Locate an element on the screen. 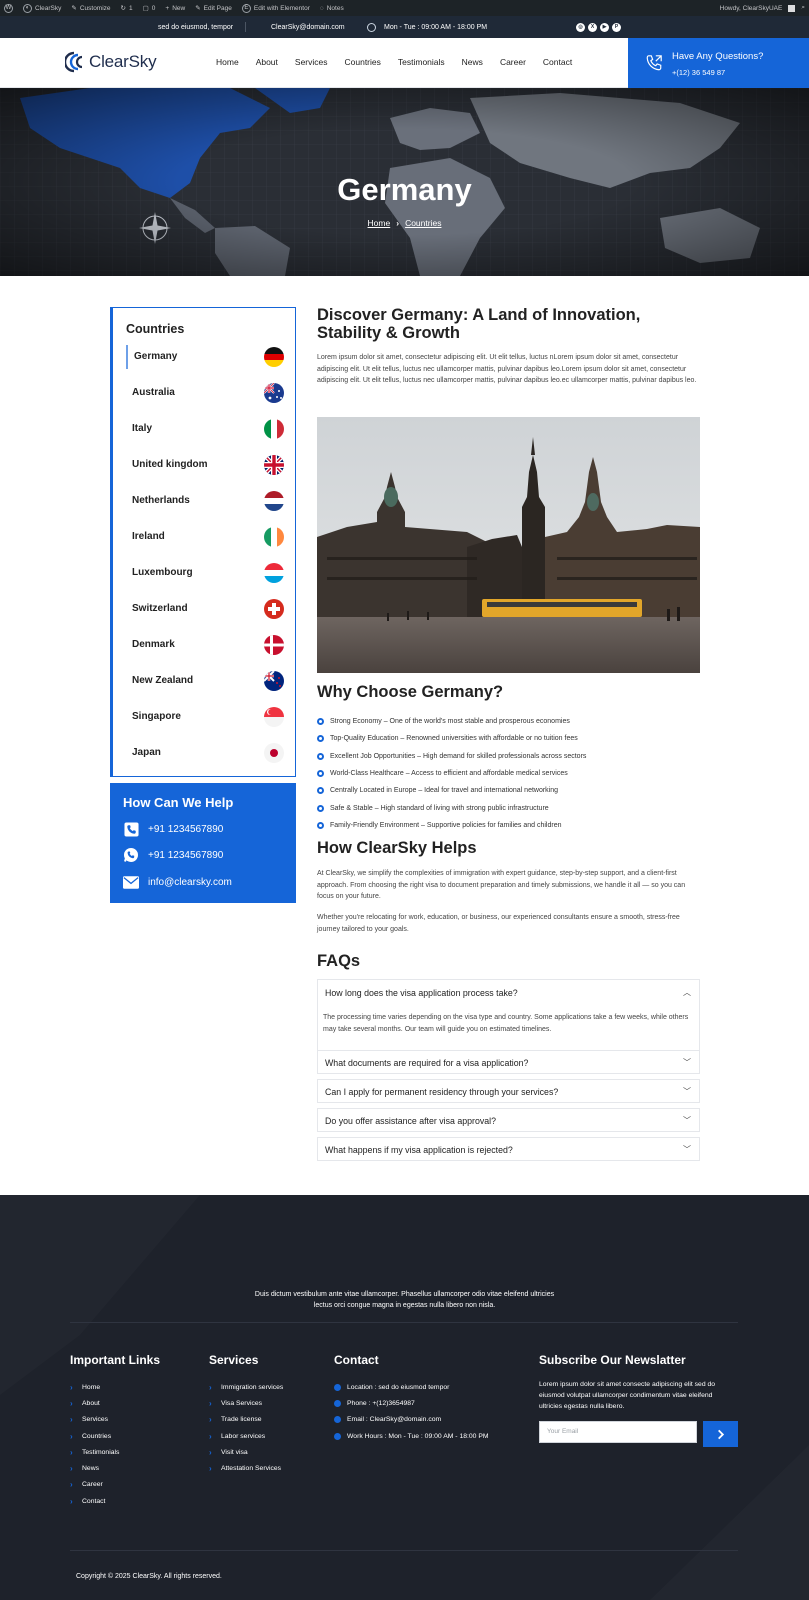 This screenshot has height=1600, width=809. questions-cta: Have Any Questions? +(12) 36 549 87 is located at coordinates (718, 63).